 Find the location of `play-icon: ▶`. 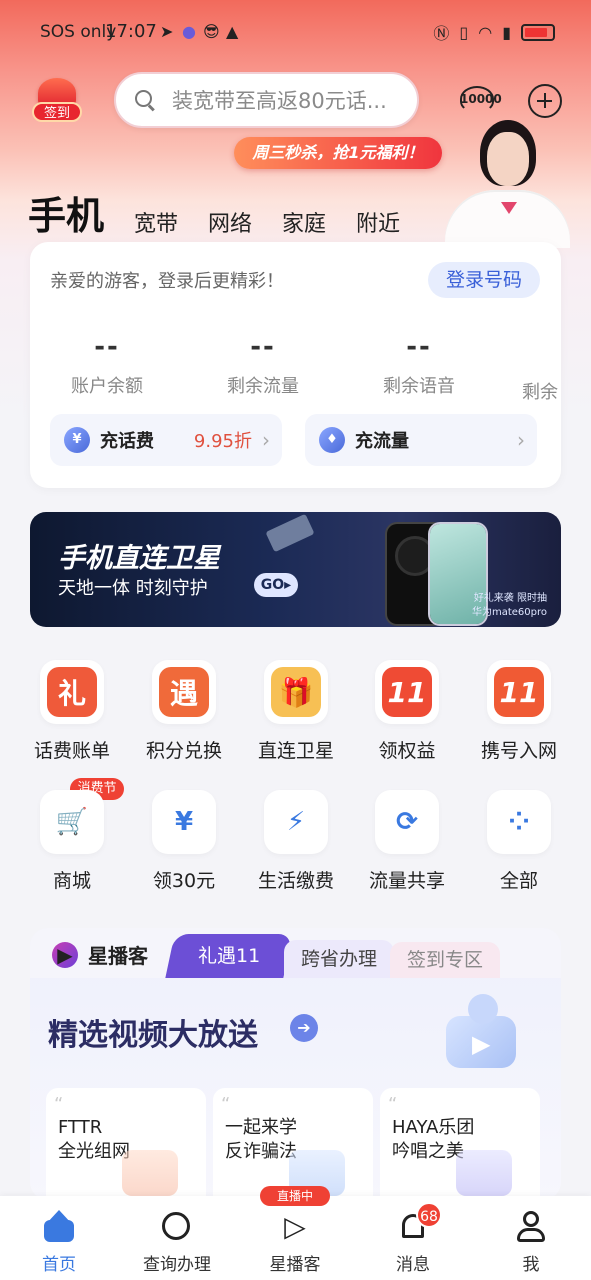

play-icon: ▶ is located at coordinates (65, 954).